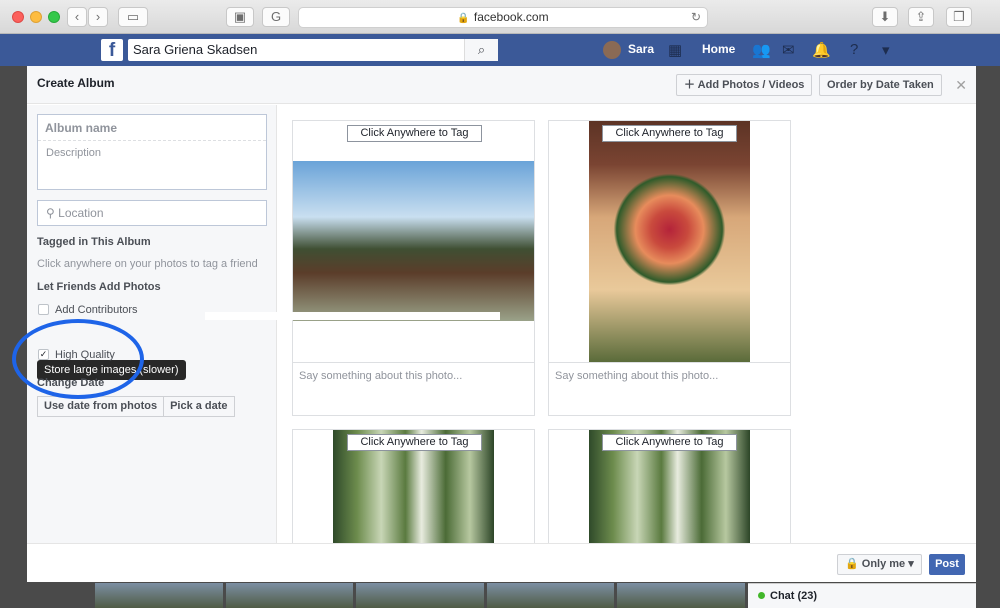 The height and width of the screenshot is (608, 1000). I want to click on chat-label: Chat (23), so click(794, 596).